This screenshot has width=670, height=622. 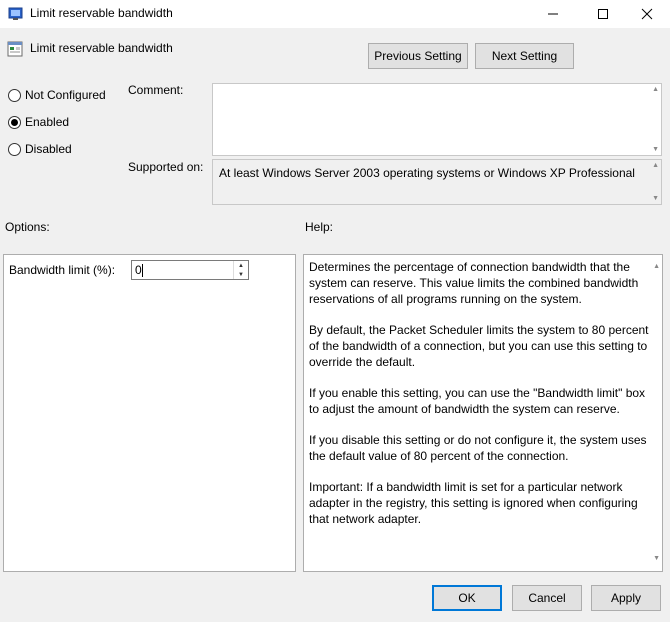 What do you see at coordinates (101, 48) in the screenshot?
I see `setting-title: Limit reservable bandwidth` at bounding box center [101, 48].